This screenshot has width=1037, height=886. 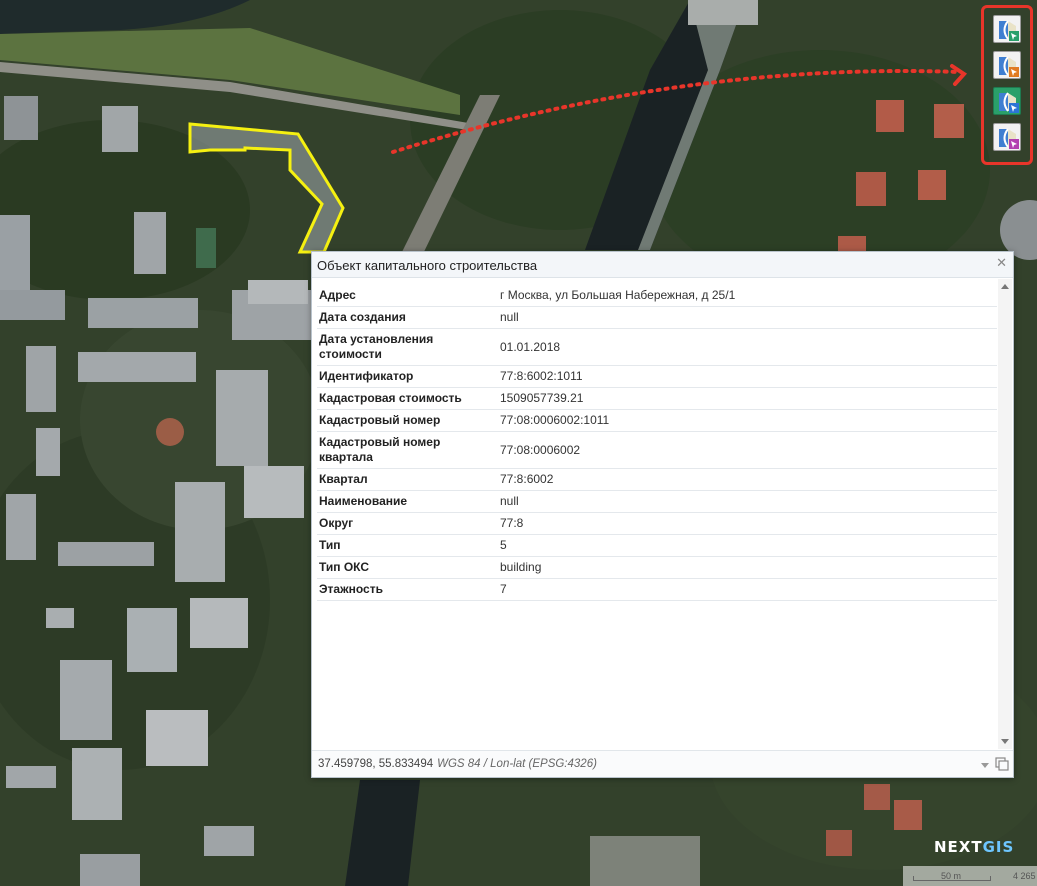 I want to click on identify-tool-green, so click(x=1007, y=29).